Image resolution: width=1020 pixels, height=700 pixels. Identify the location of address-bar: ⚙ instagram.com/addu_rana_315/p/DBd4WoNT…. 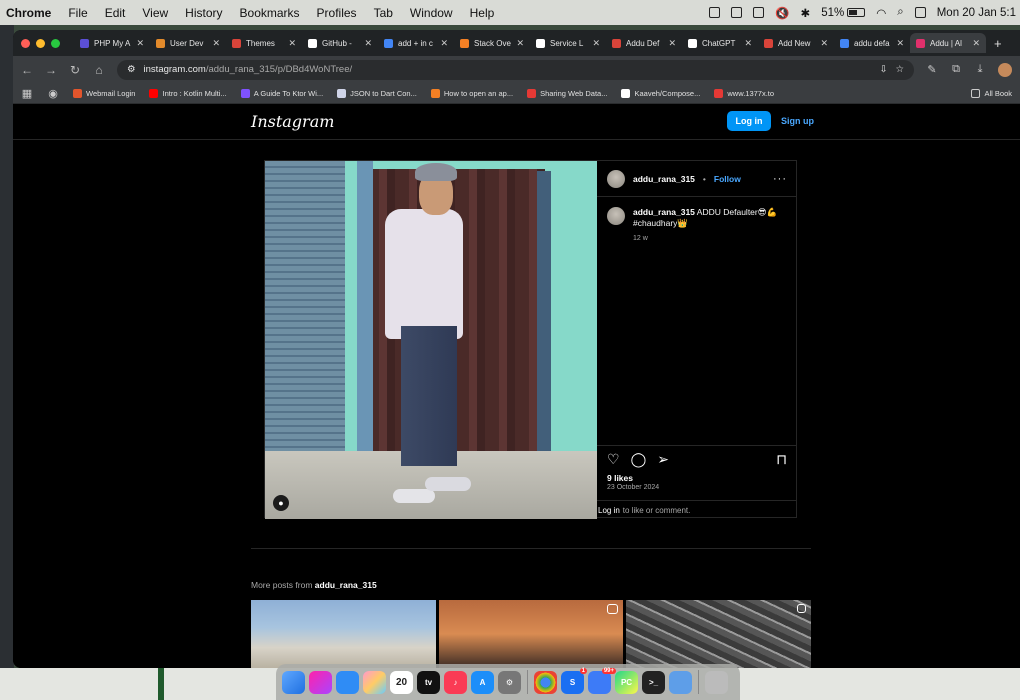
(515, 69).